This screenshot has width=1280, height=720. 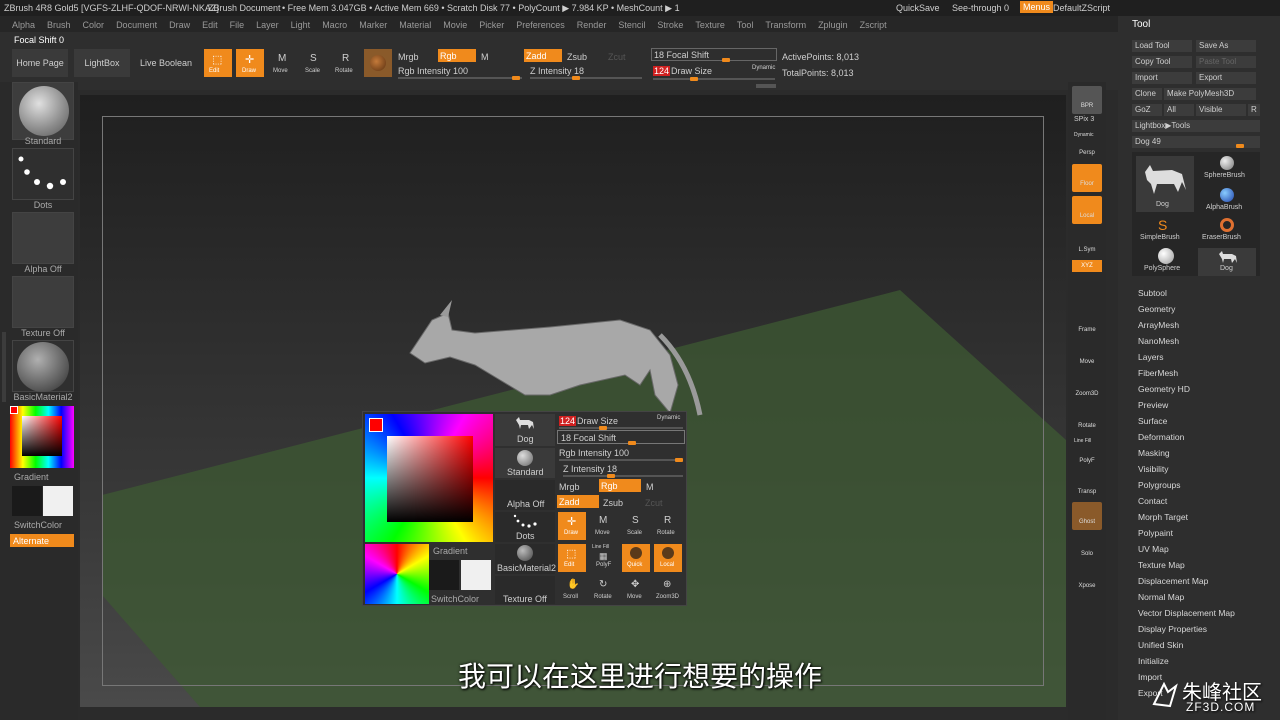 I want to click on geometry-hd-menu: Geometry HD, so click(x=1164, y=389).